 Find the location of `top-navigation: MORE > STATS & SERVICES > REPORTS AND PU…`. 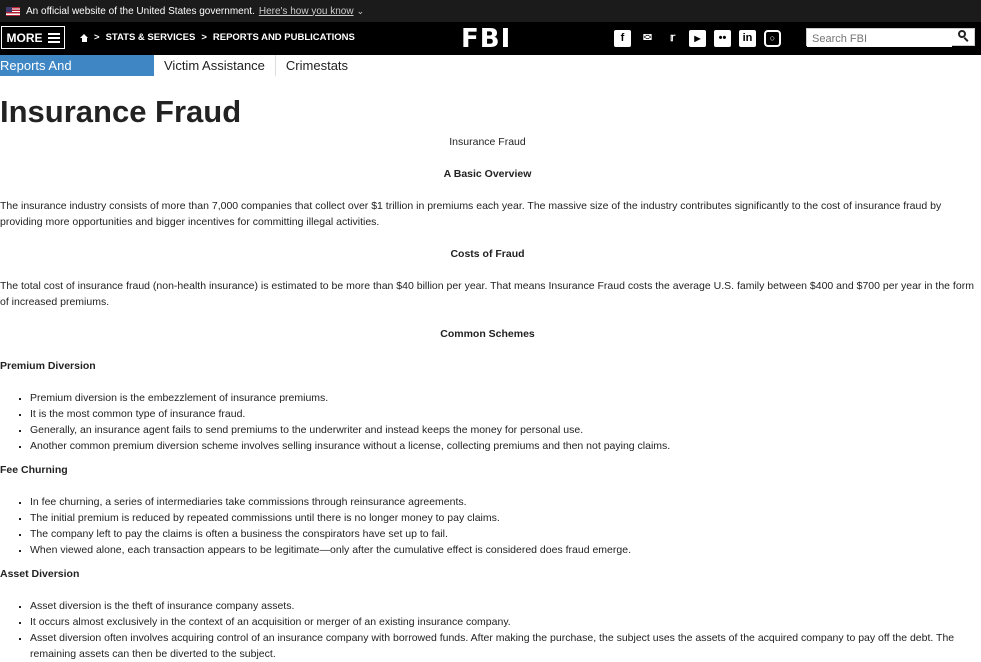

top-navigation: MORE > STATS & SERVICES > REPORTS AND PU… is located at coordinates (490, 38).